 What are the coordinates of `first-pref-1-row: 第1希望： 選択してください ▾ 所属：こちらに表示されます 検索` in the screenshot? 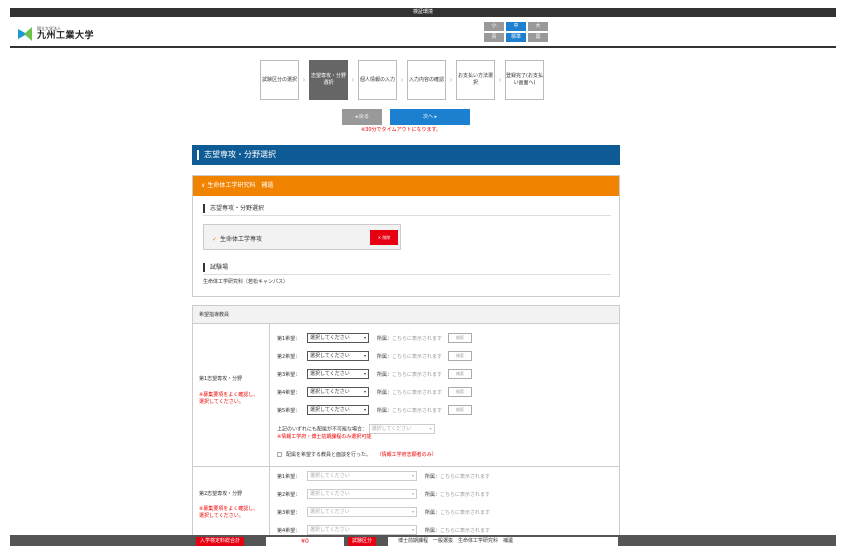 It's located at (375, 338).